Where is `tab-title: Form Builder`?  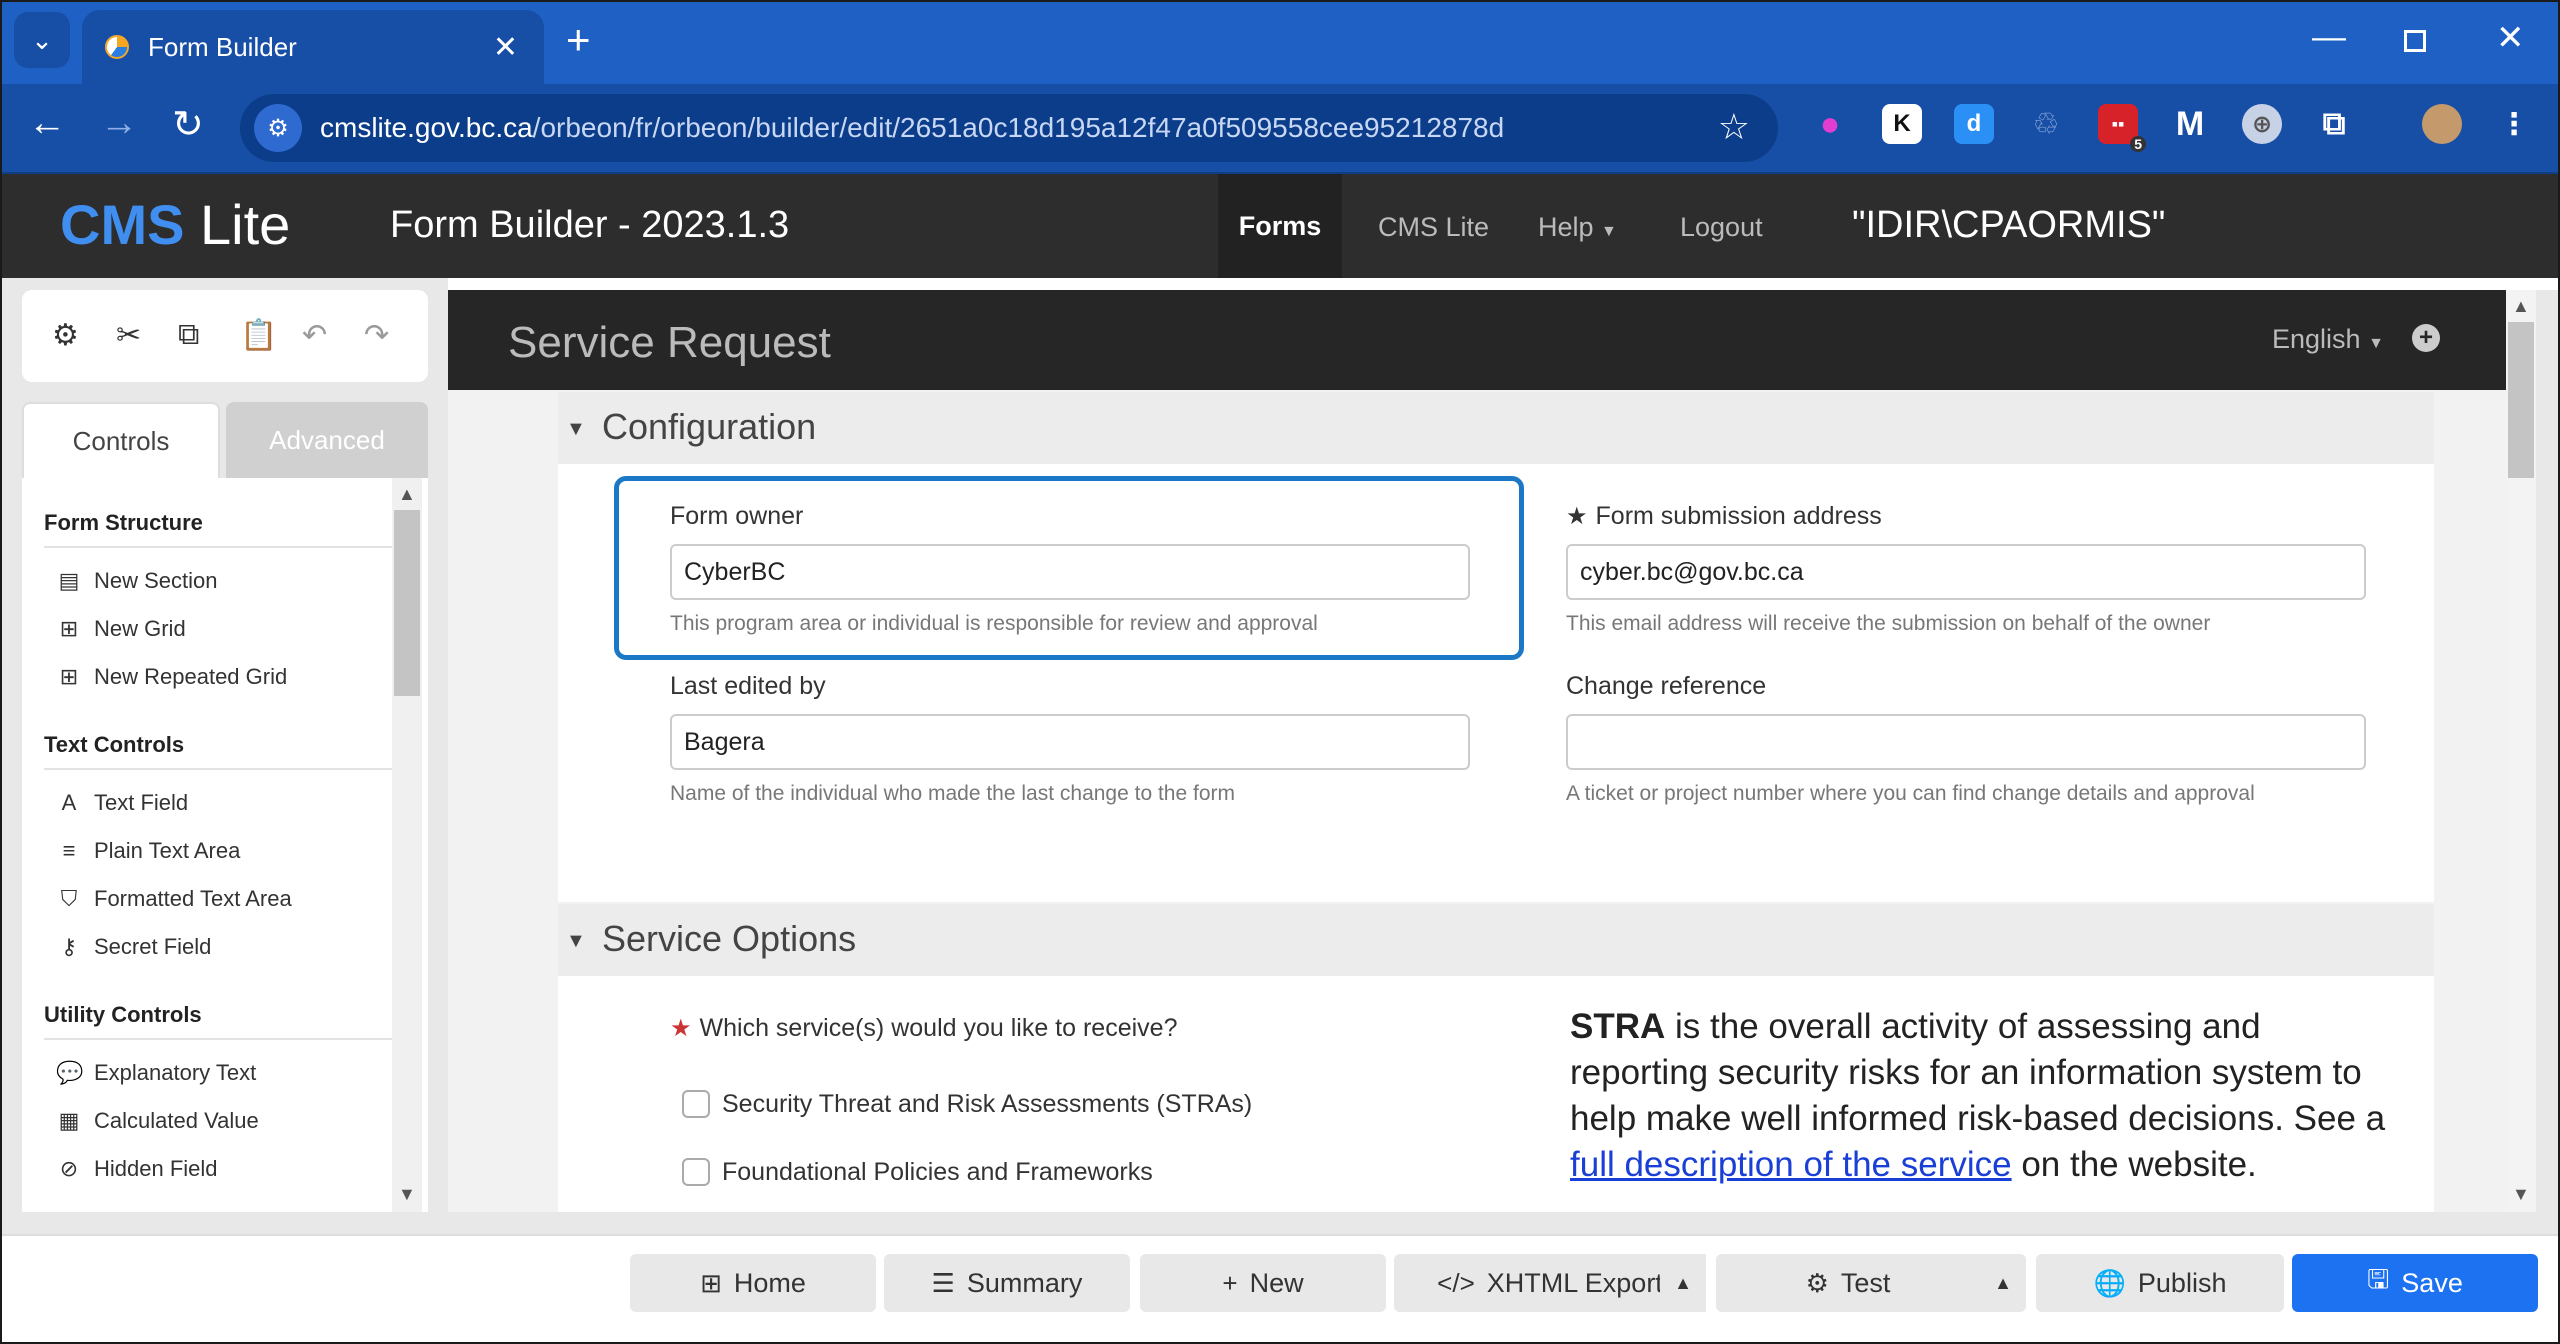 tab-title: Form Builder is located at coordinates (222, 46).